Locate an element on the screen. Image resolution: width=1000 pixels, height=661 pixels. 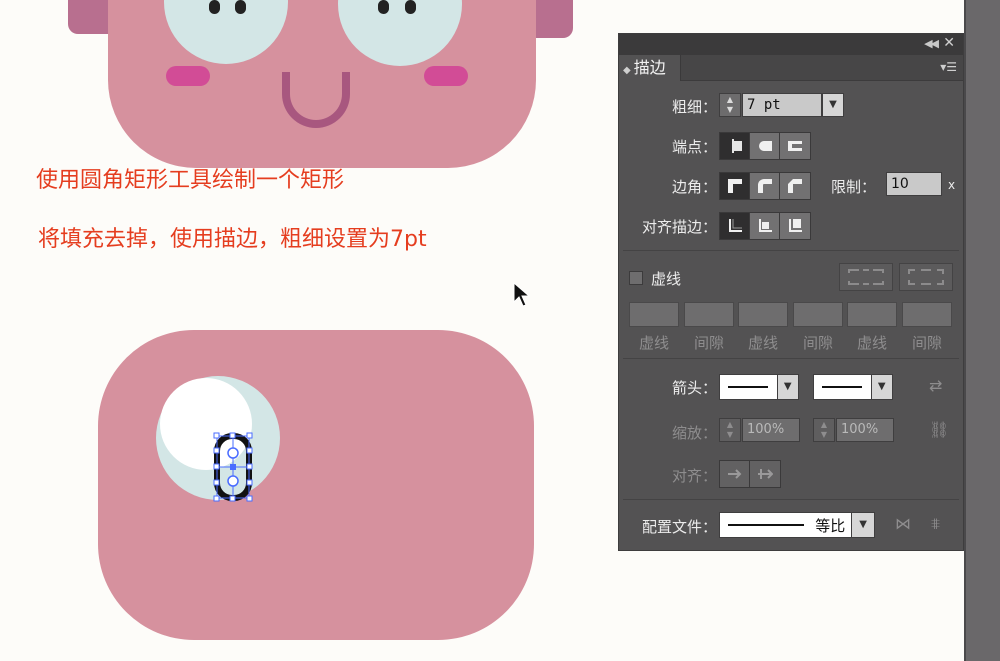
dash-preserve-icon is located at coordinates (866, 277).